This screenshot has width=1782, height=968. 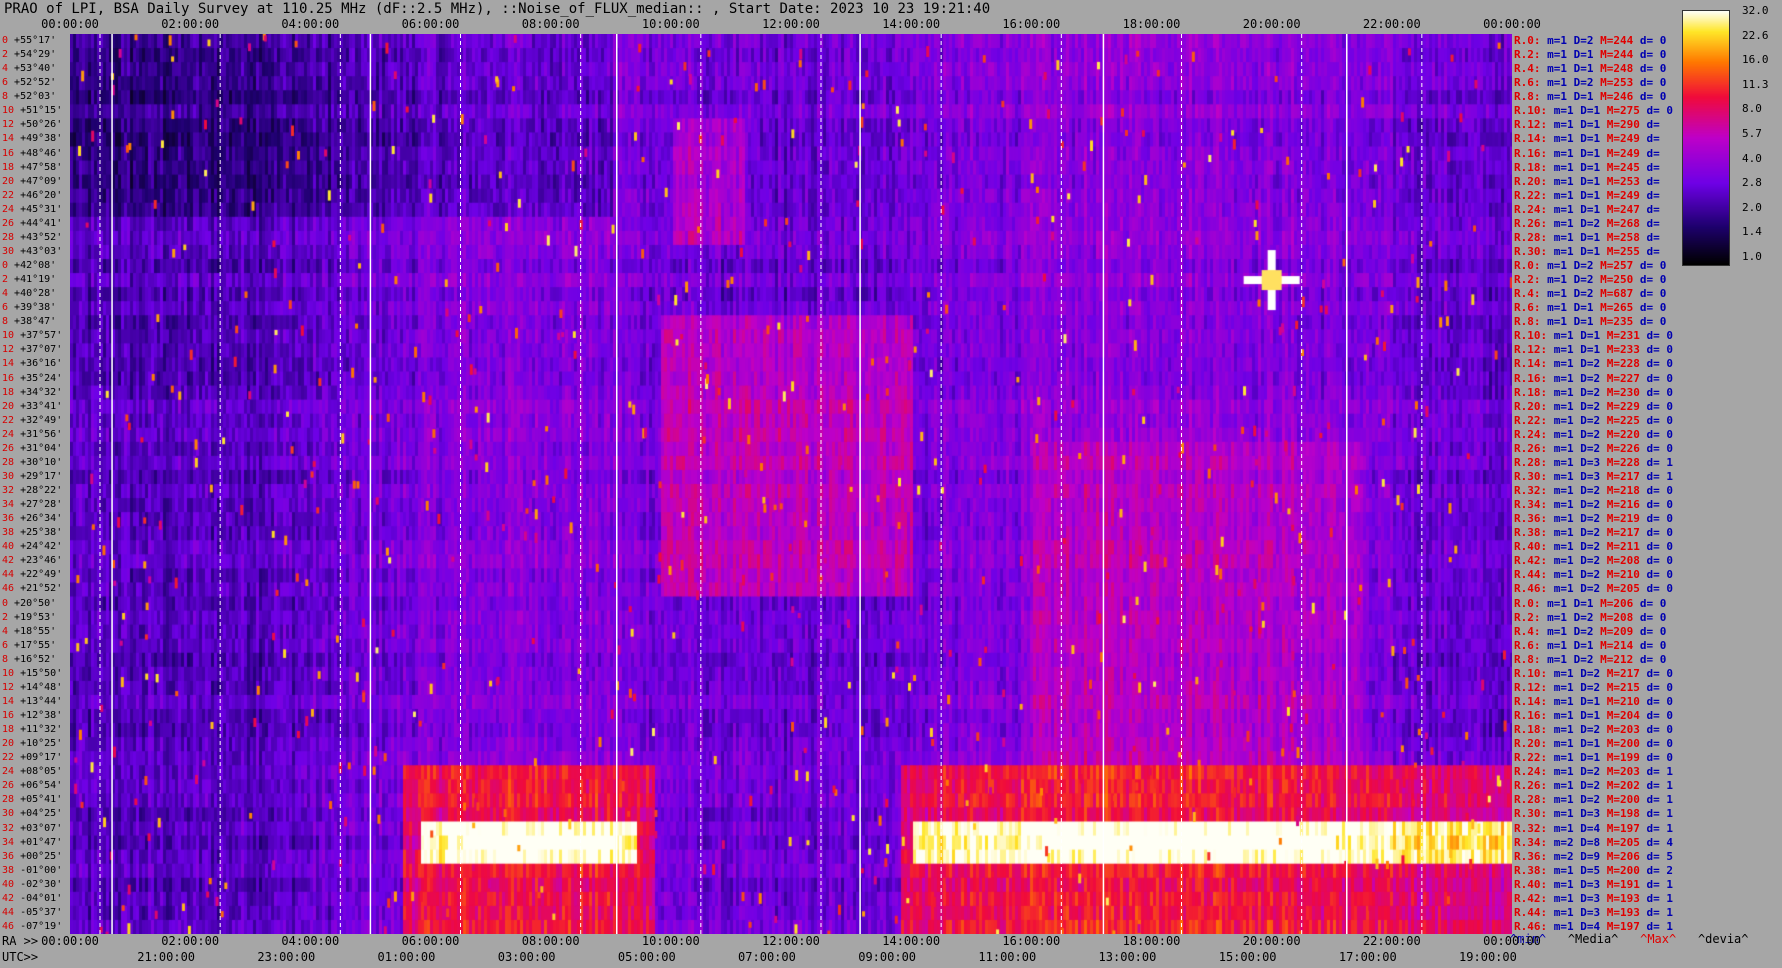 What do you see at coordinates (38, 547) in the screenshot?
I see `row-declination: +24°42'` at bounding box center [38, 547].